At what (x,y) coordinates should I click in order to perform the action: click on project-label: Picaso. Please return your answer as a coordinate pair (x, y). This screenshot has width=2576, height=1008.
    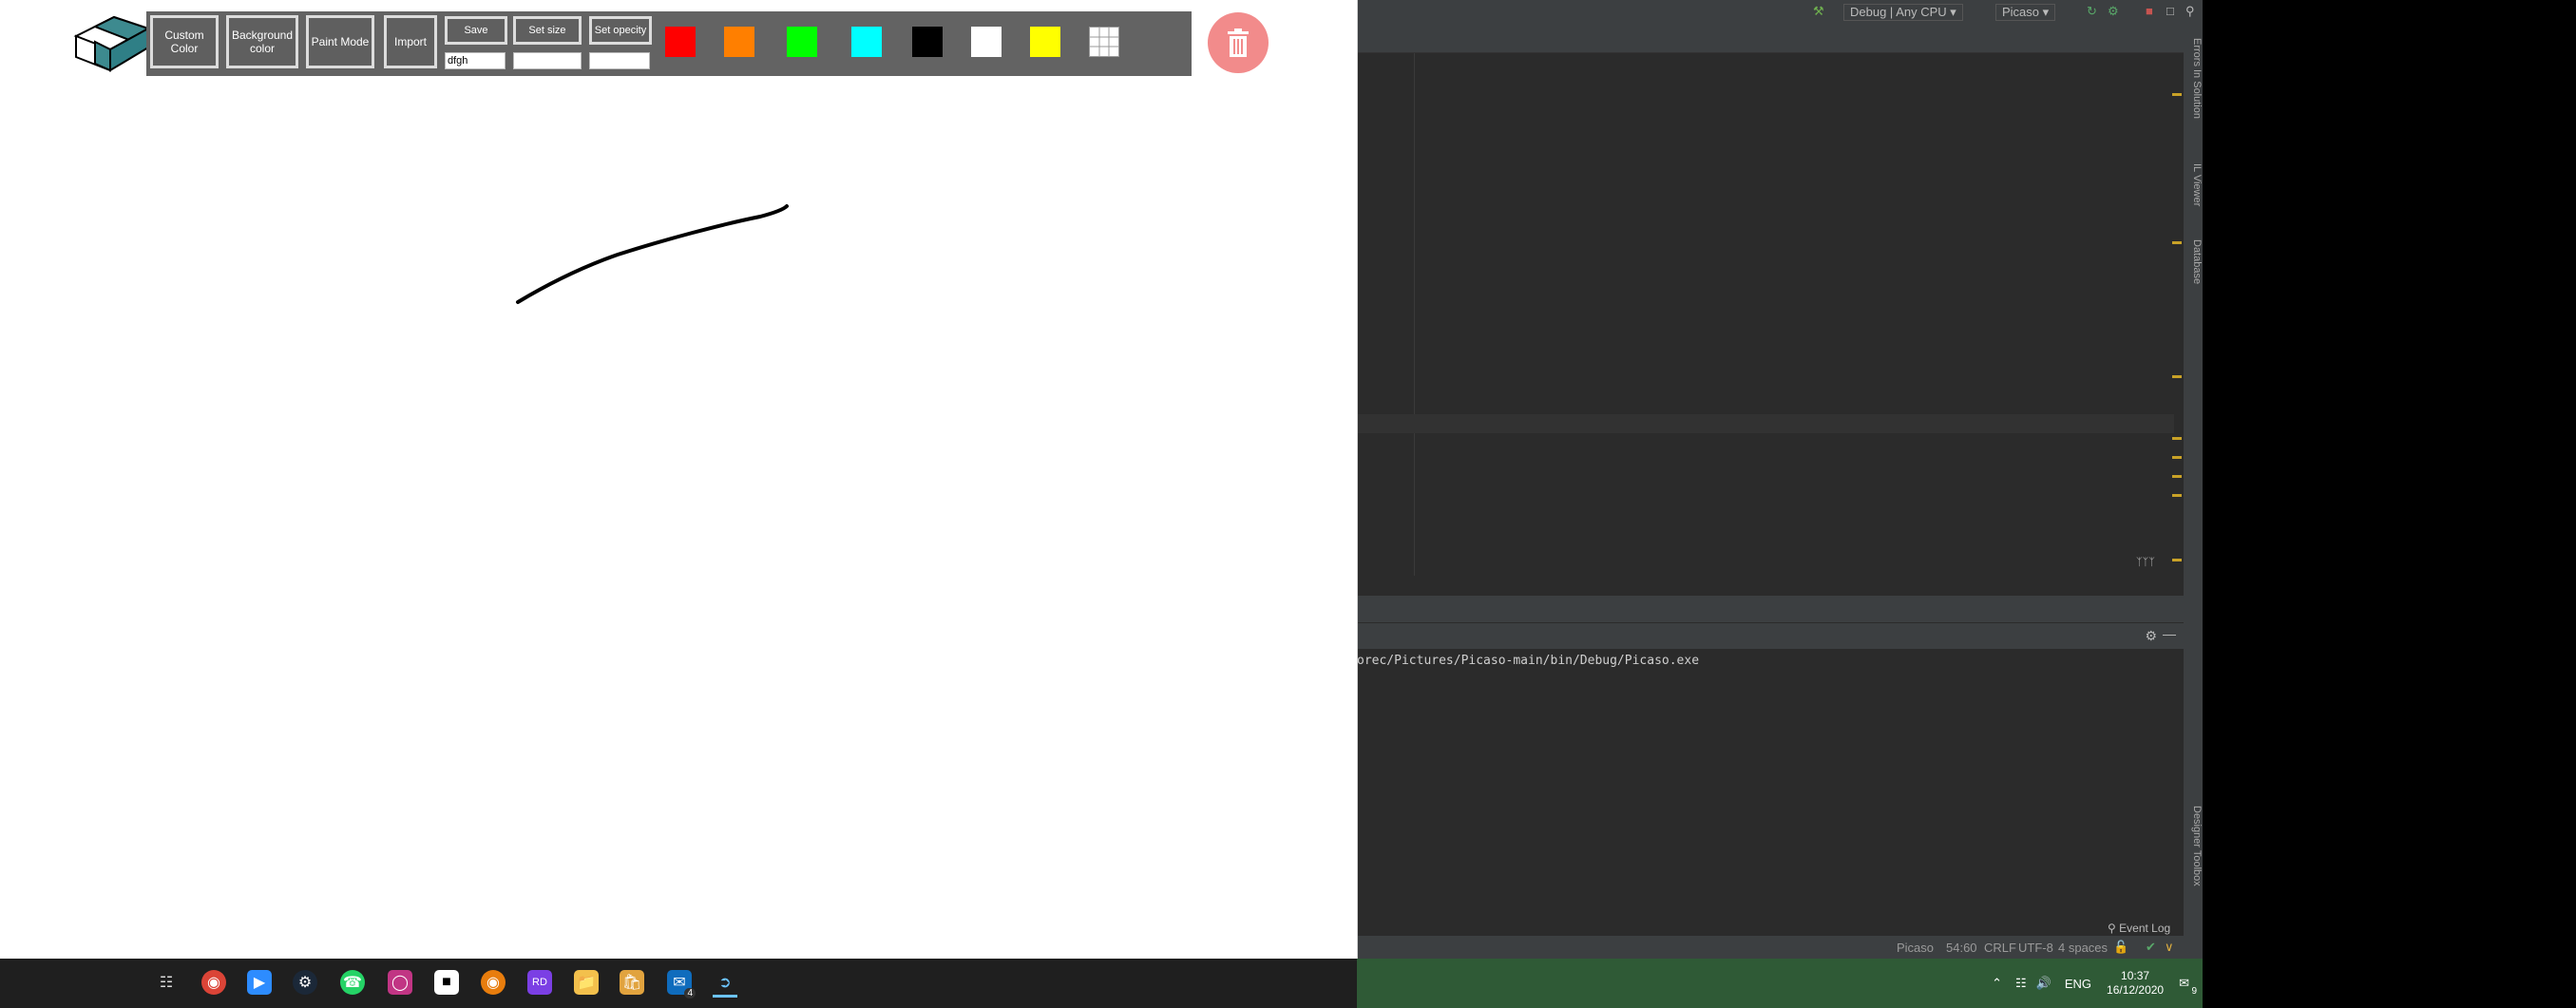
    Looking at the image, I should click on (2021, 12).